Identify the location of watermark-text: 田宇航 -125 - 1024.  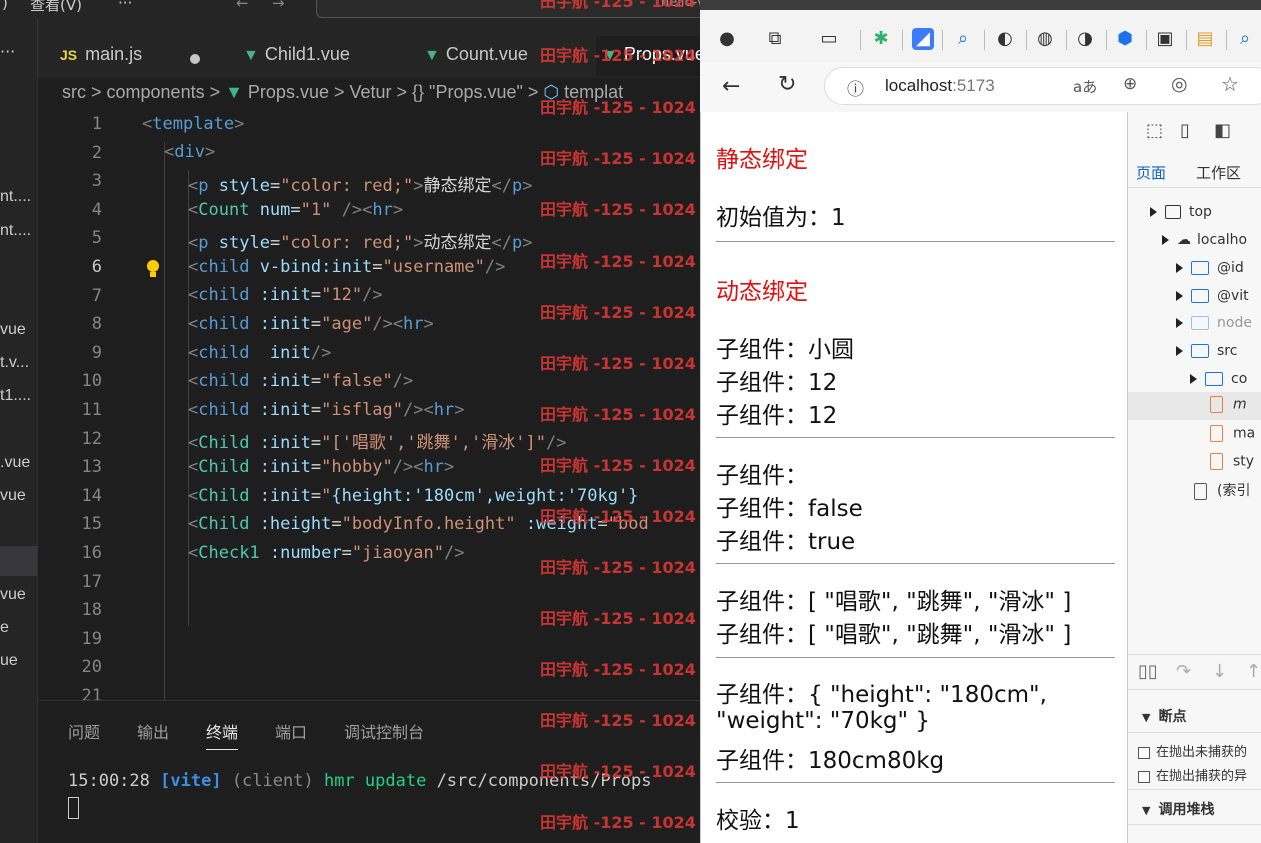
(618, 771).